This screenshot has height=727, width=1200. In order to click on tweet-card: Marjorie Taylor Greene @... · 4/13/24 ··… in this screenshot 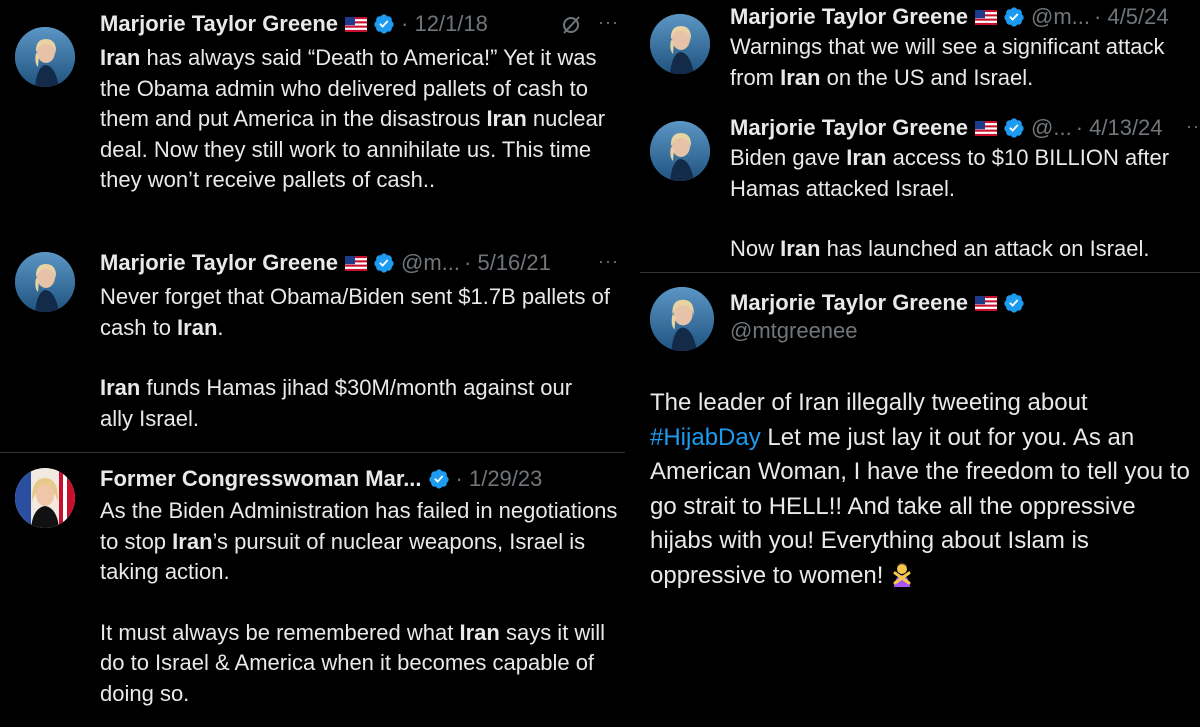, I will do `click(915, 192)`.